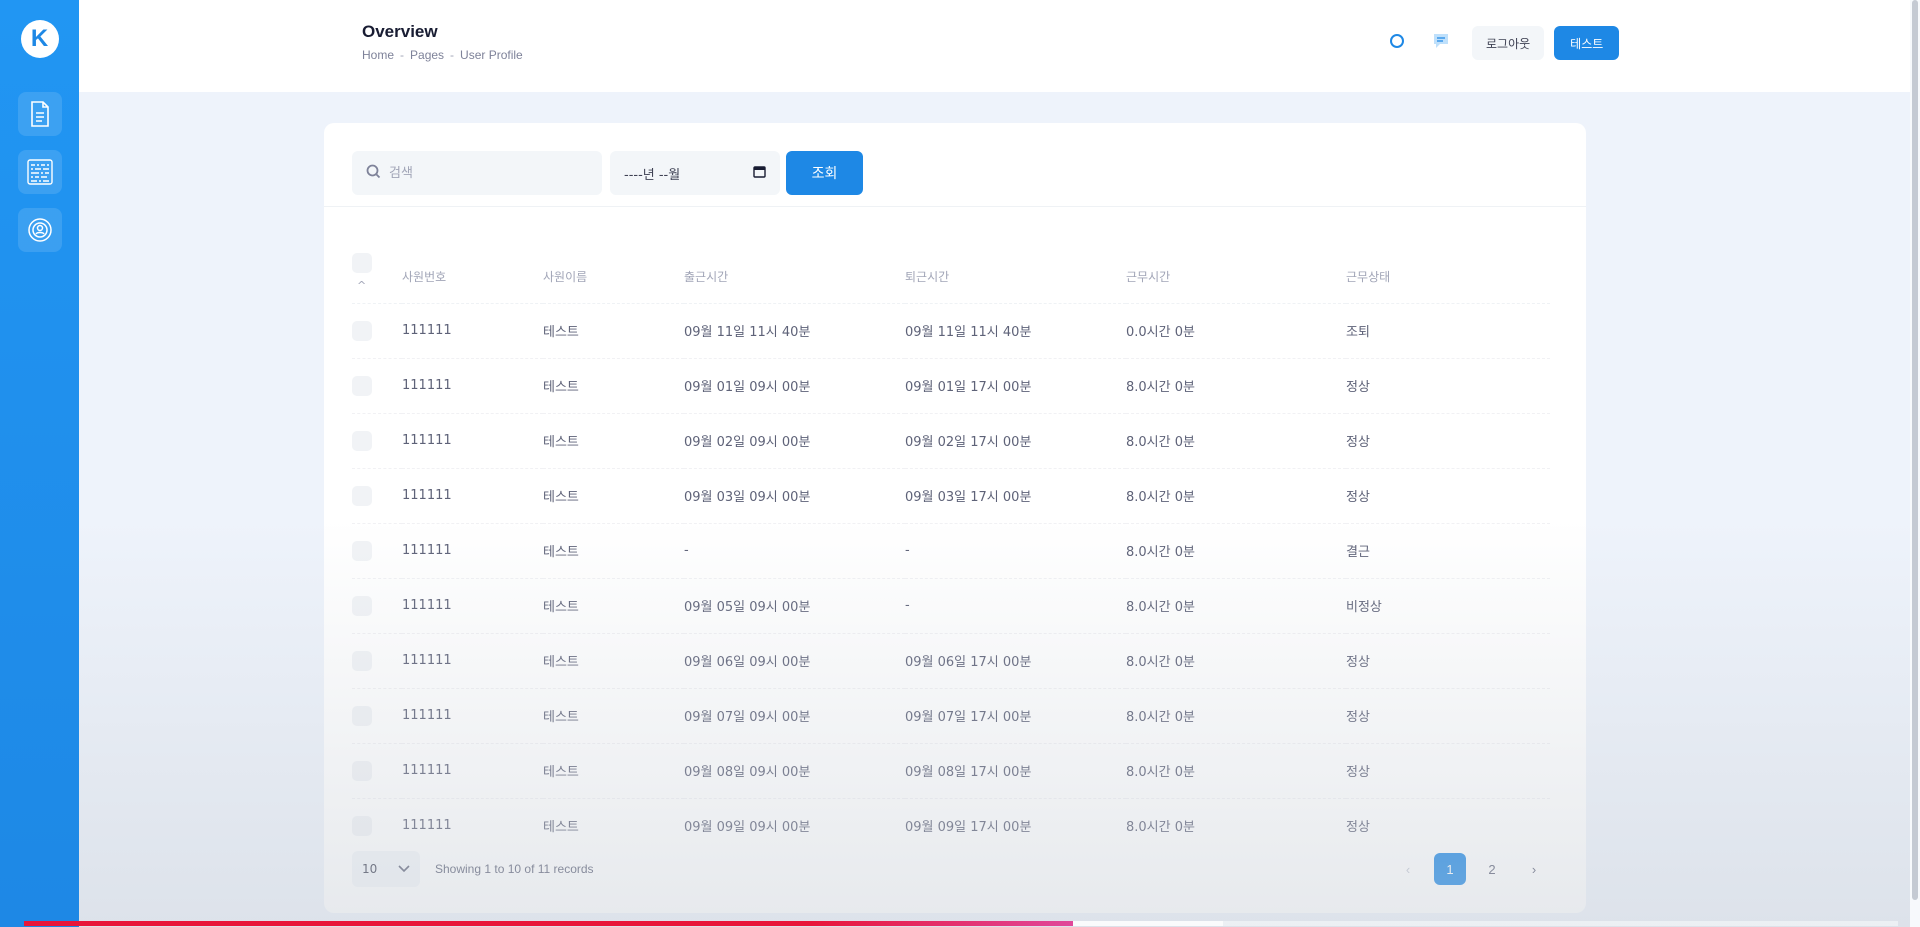 The image size is (1920, 927). What do you see at coordinates (1448, 331) in the screenshot?
I see `cell-status: 조퇴` at bounding box center [1448, 331].